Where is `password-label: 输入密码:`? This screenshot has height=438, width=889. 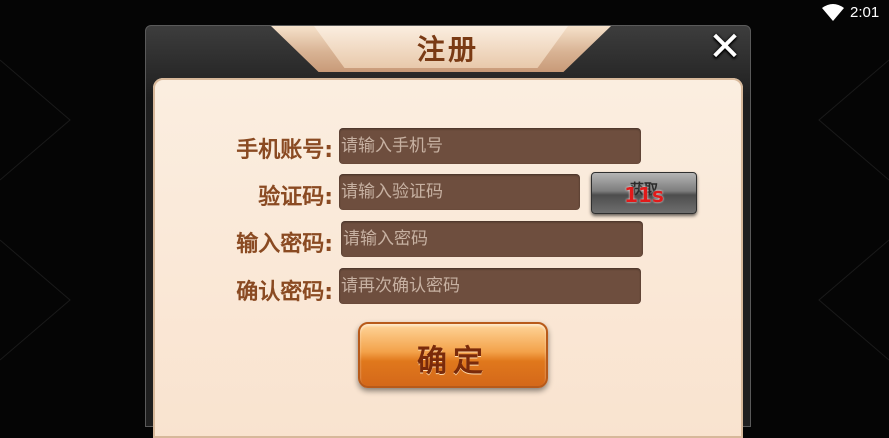
password-label: 输入密码: is located at coordinates (284, 244).